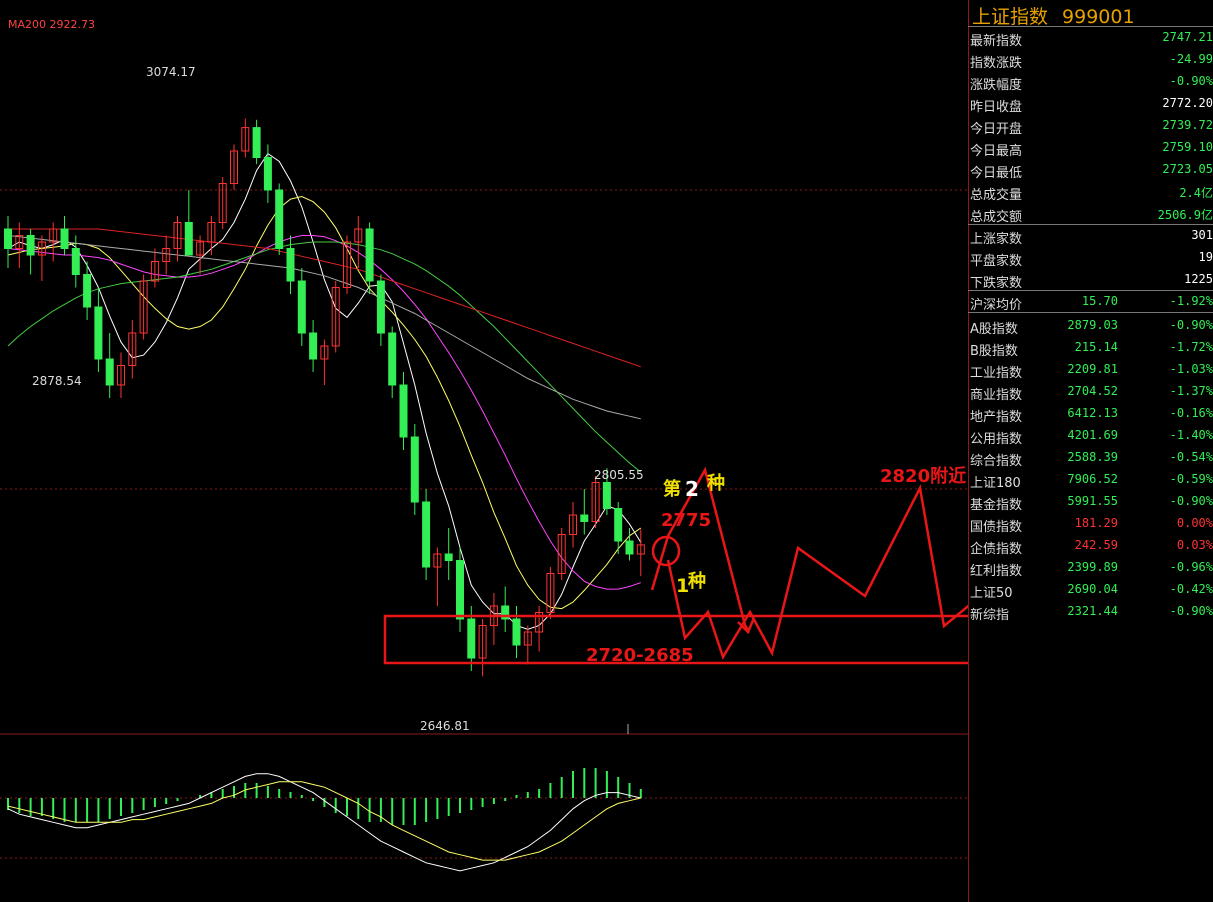  What do you see at coordinates (1090, 414) in the screenshot?
I see `index-row: 地产指数 6412.13 -0.16%` at bounding box center [1090, 414].